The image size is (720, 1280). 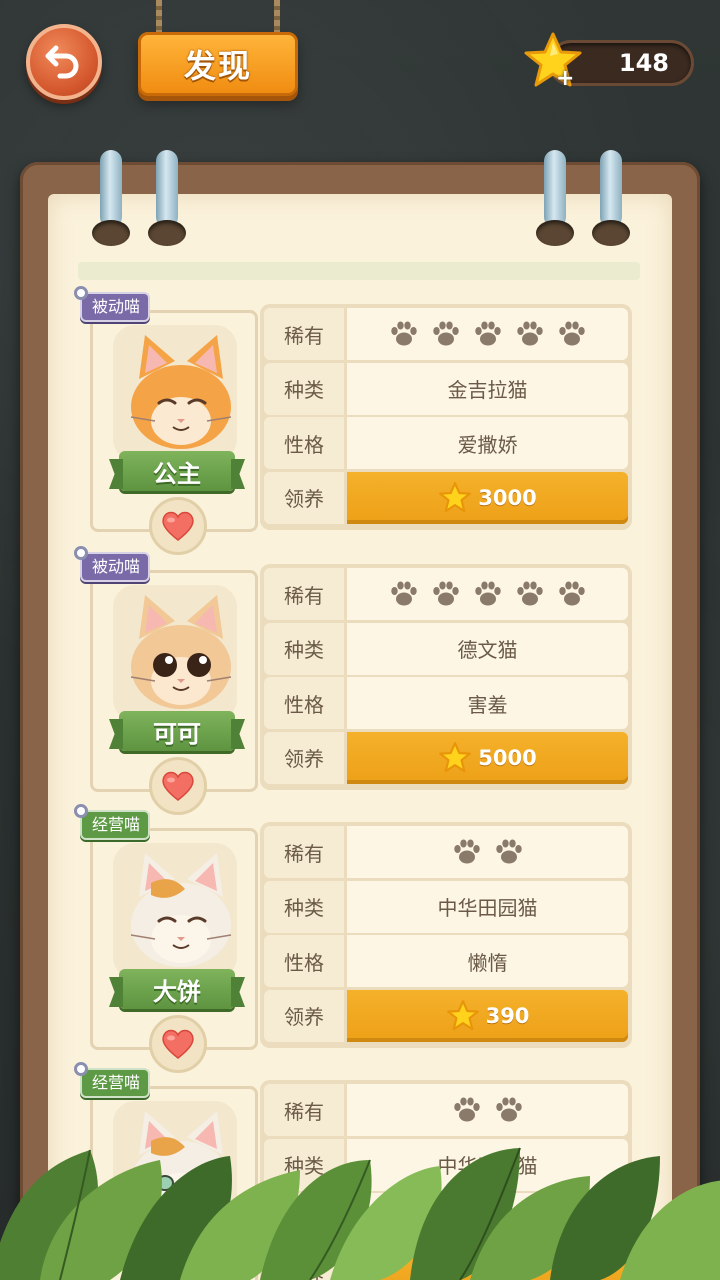 I want to click on adopt-button: 5000, so click(x=487, y=757).